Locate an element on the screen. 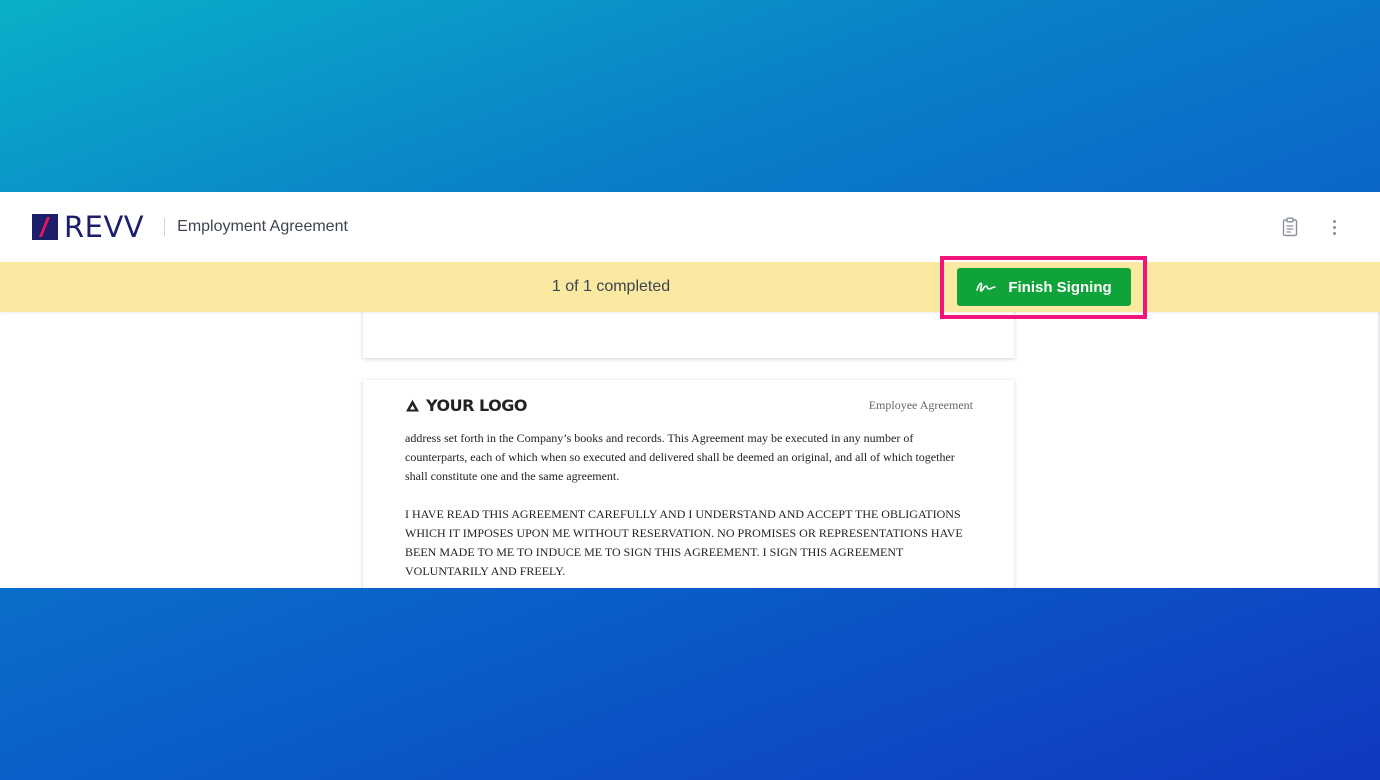 This screenshot has width=1380, height=780. more-vertical-icon is located at coordinates (1334, 227).